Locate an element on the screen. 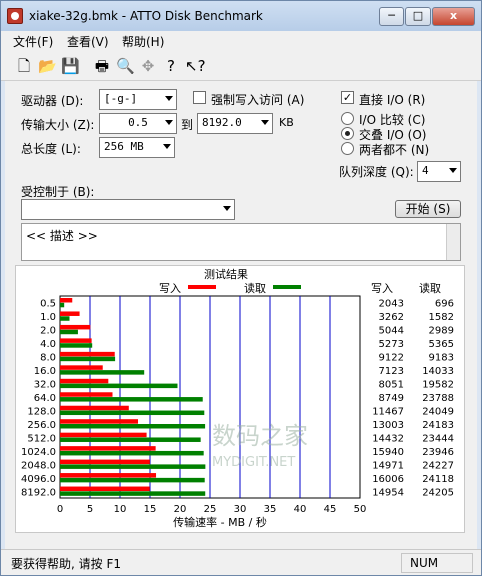 This screenshot has height=576, width=482. results-title: 测试结果 is located at coordinates (226, 274).